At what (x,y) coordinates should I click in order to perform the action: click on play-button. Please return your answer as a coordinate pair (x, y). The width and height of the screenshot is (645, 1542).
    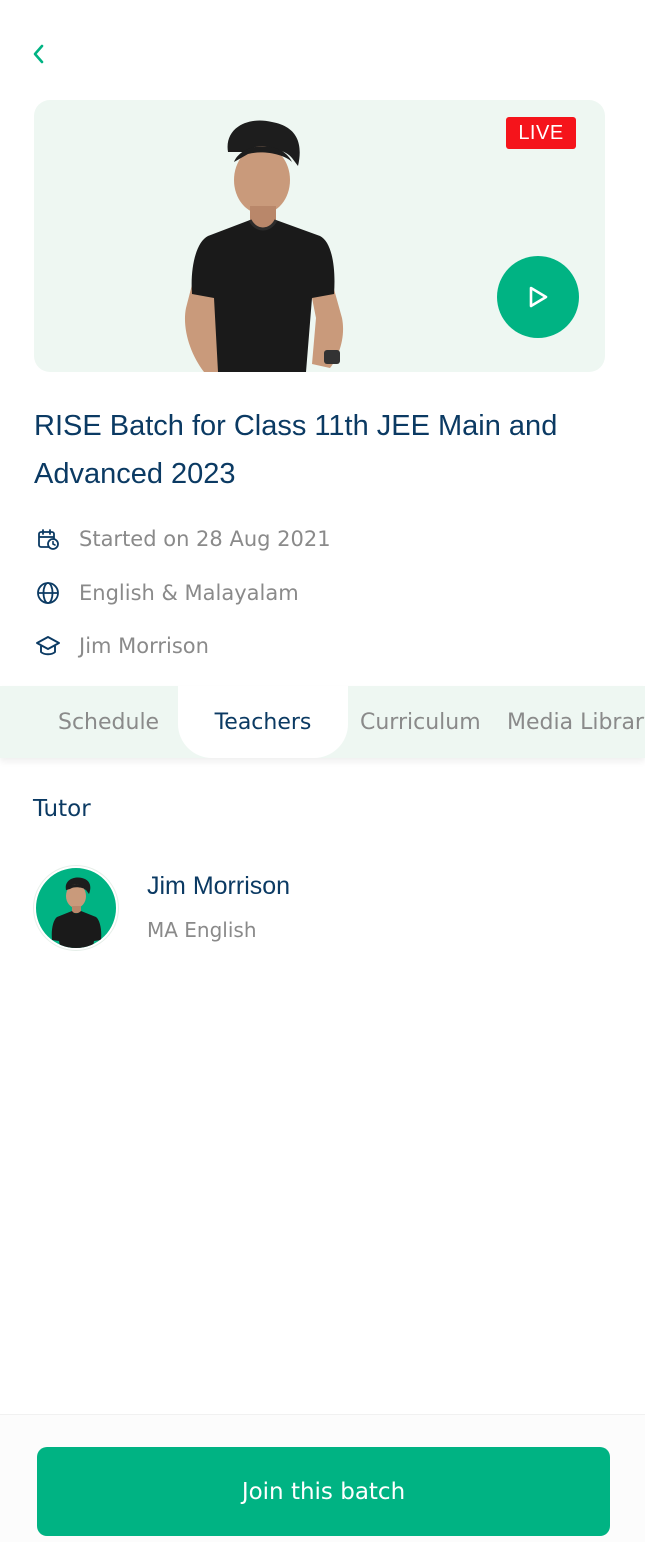
    Looking at the image, I should click on (538, 297).